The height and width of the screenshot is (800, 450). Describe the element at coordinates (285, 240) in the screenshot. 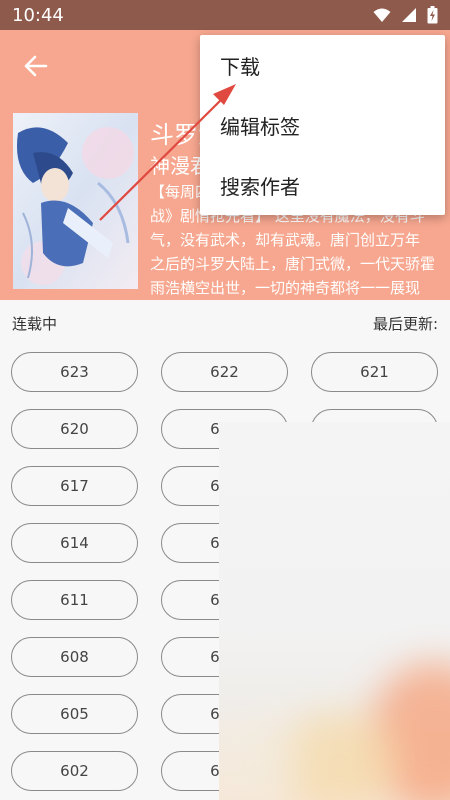

I see `description-line: 气，没有武术，却有武魂。唐门创立万年` at that location.